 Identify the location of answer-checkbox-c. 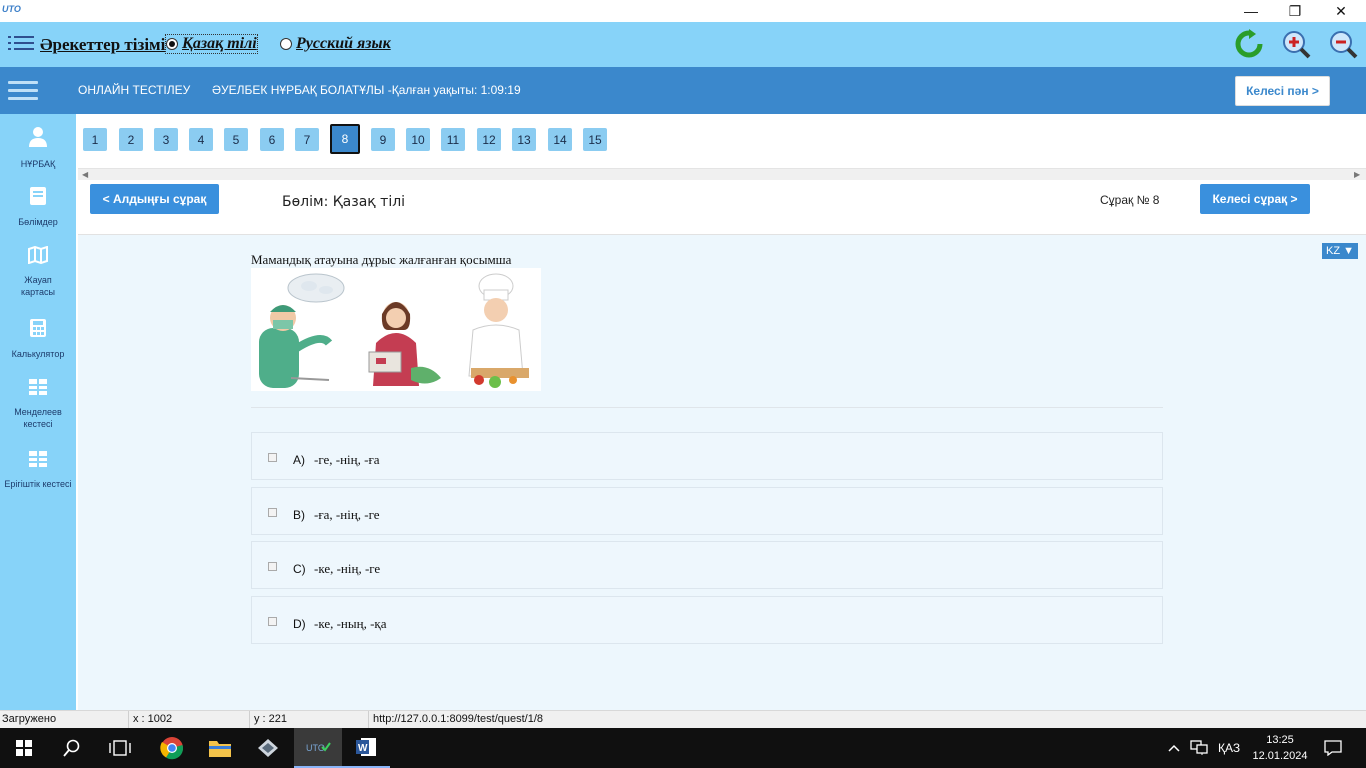
(272, 566).